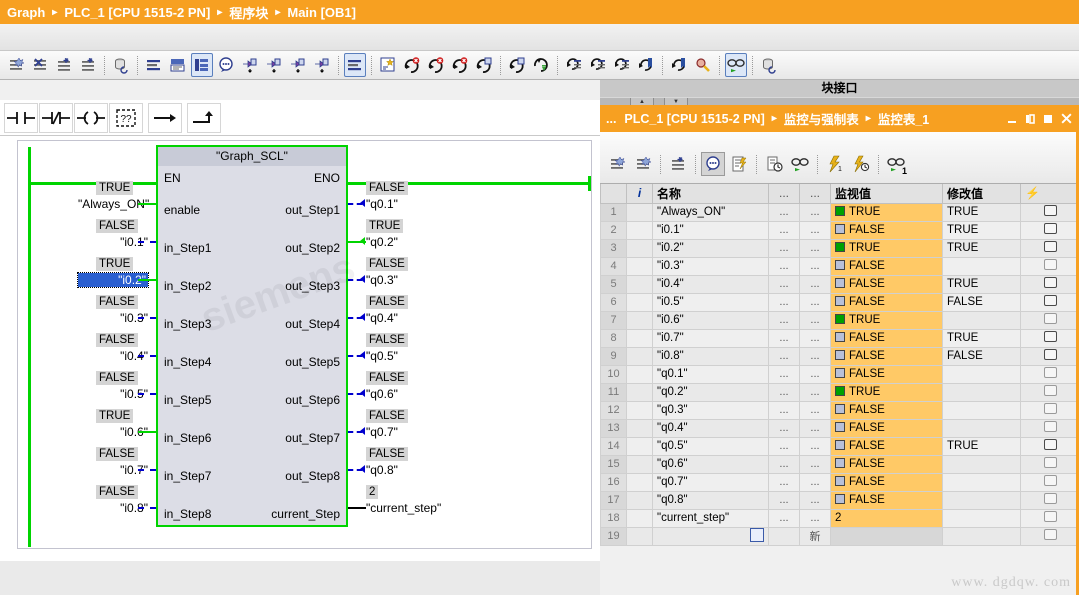 The height and width of the screenshot is (595, 1079). I want to click on table-row: 9 "i0.8"...... FALSE FALSE, so click(839, 356).